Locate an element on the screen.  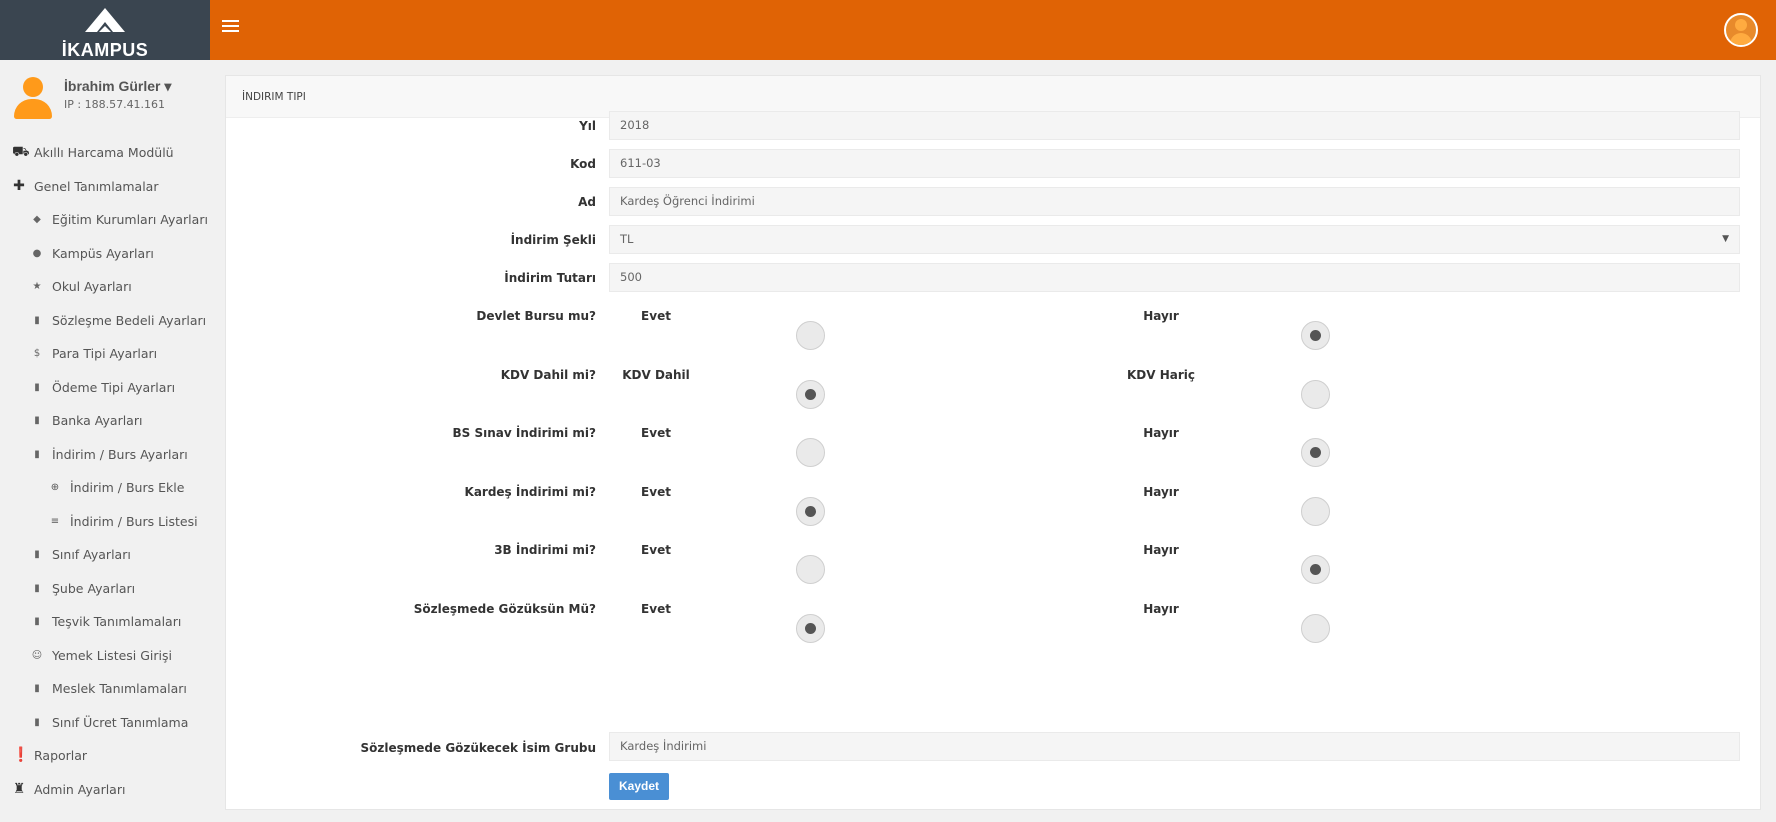
sidebar-item: ▮ Meslek Tanımlamaları is located at coordinates (105, 689).